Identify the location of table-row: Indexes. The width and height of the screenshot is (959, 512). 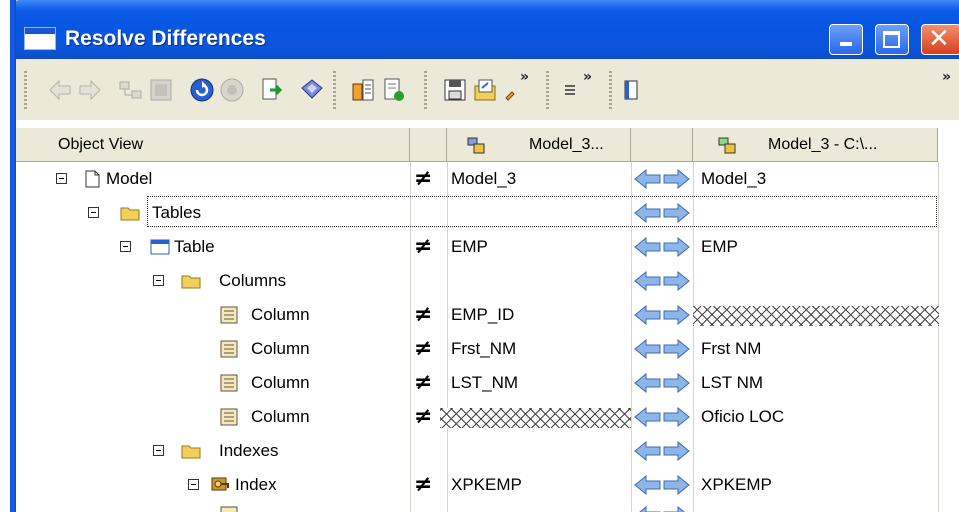
(479, 451).